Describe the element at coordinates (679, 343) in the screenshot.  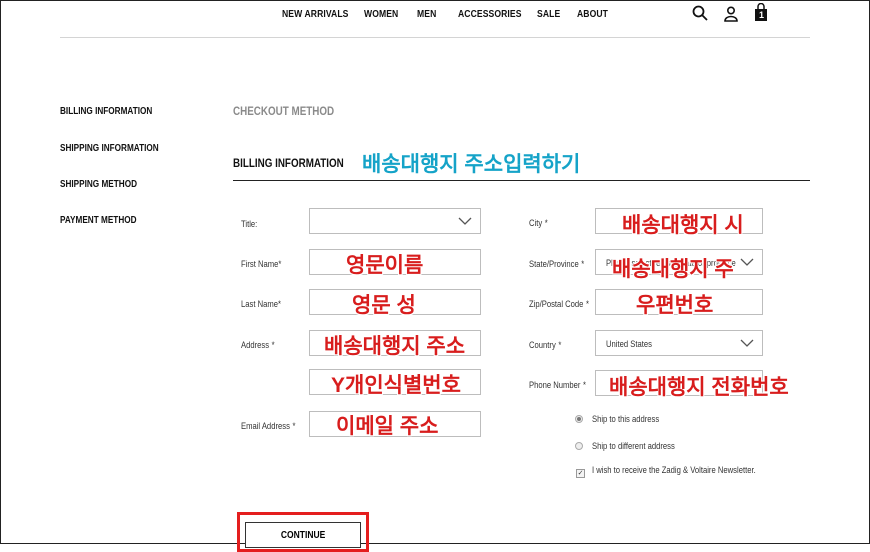
I see `country-select: United States` at that location.